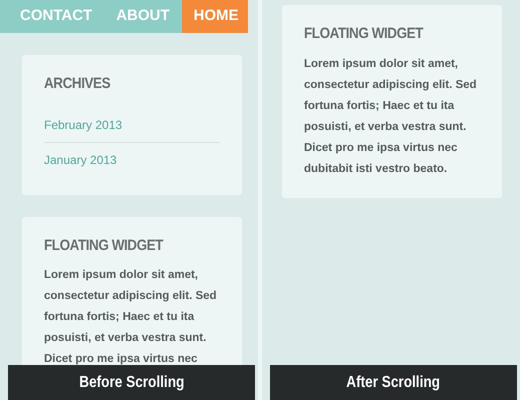  Describe the element at coordinates (131, 382) in the screenshot. I see `caption-text: Before Scrolling` at that location.